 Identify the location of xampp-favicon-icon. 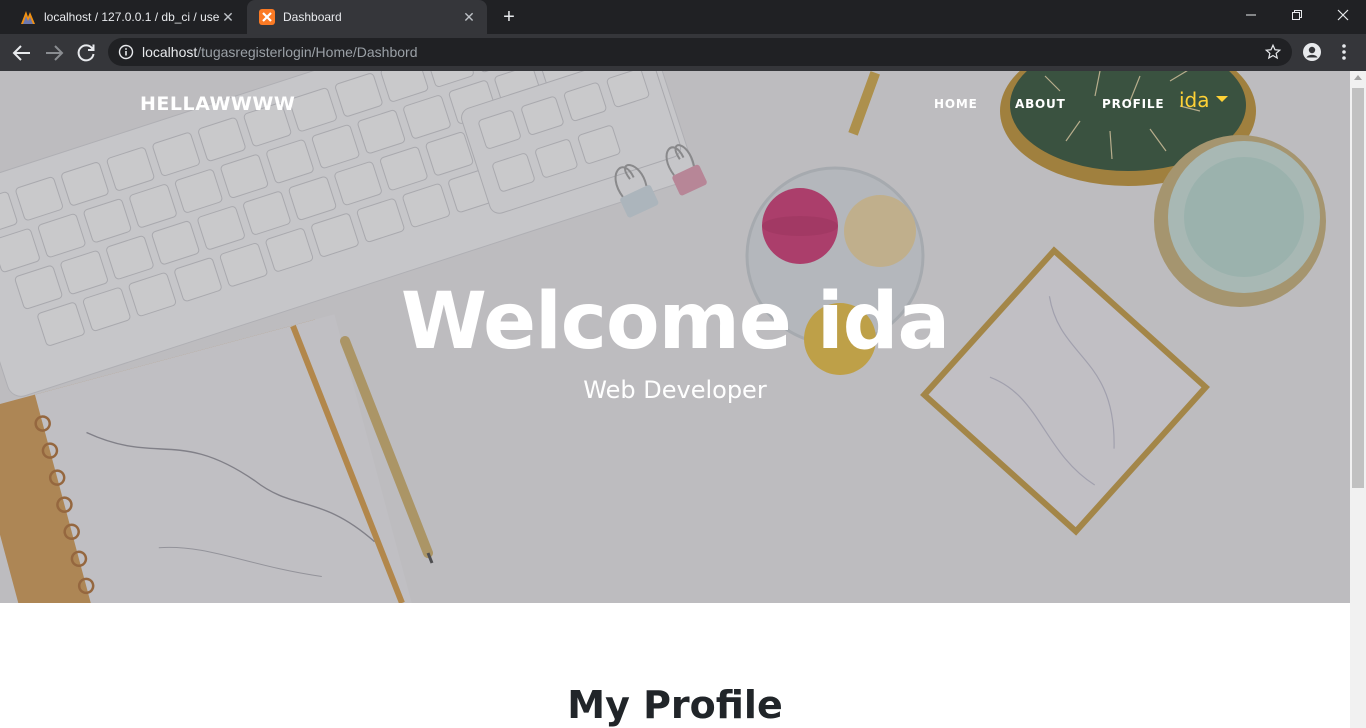
(267, 17).